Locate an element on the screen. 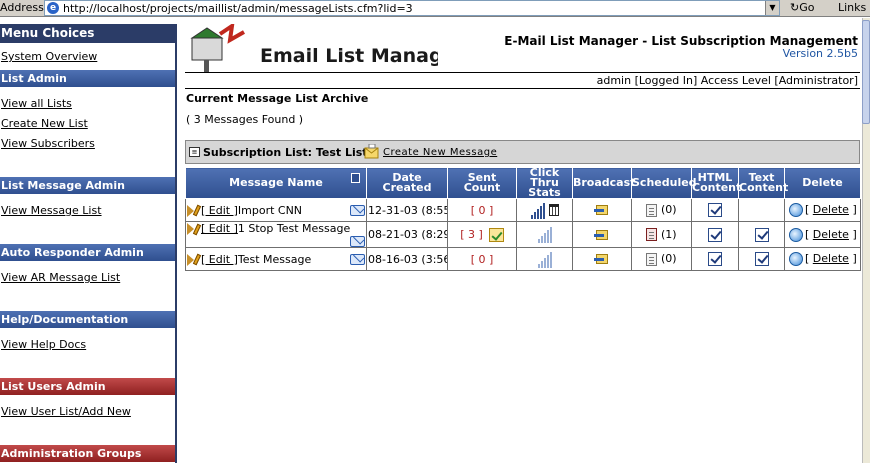 This screenshot has height=463, width=870. chevron-down-icon: ▼ is located at coordinates (772, 8).